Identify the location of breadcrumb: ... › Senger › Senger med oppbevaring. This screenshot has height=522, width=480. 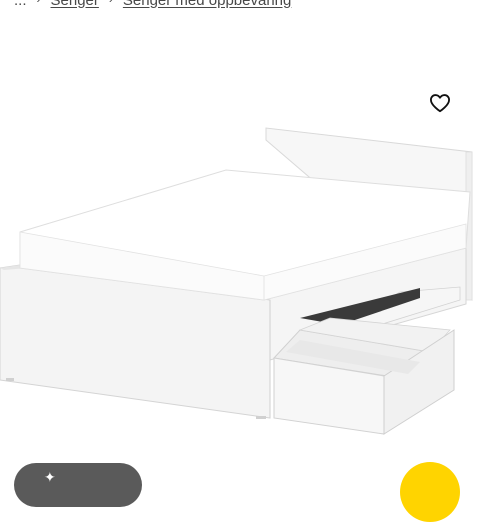
(152, 5).